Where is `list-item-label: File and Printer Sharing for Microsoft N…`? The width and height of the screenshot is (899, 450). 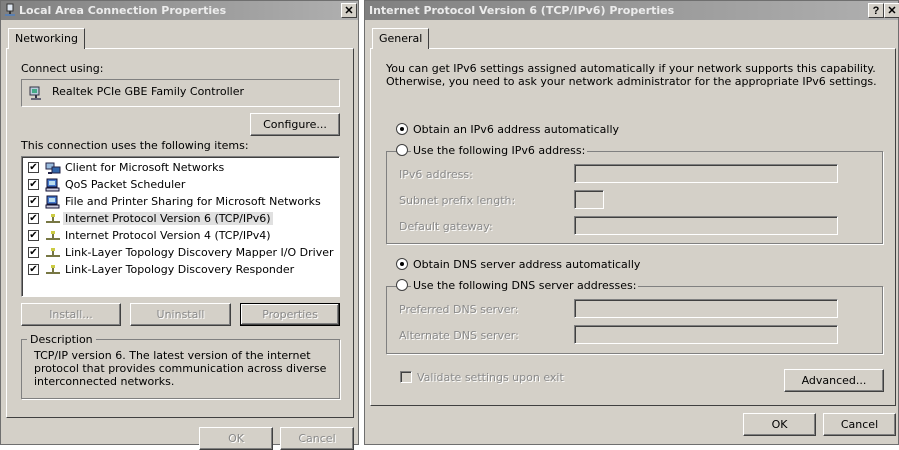 list-item-label: File and Printer Sharing for Microsoft N… is located at coordinates (193, 201).